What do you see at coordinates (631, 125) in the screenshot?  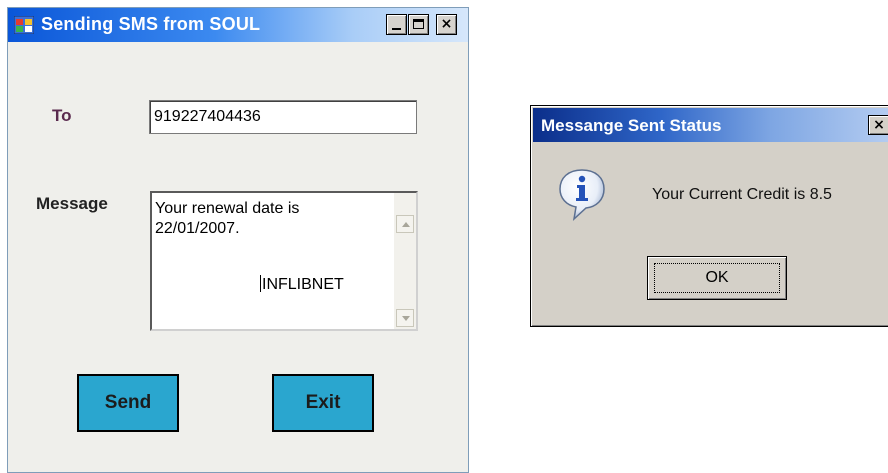 I see `dialog-title: Messange Sent Status` at bounding box center [631, 125].